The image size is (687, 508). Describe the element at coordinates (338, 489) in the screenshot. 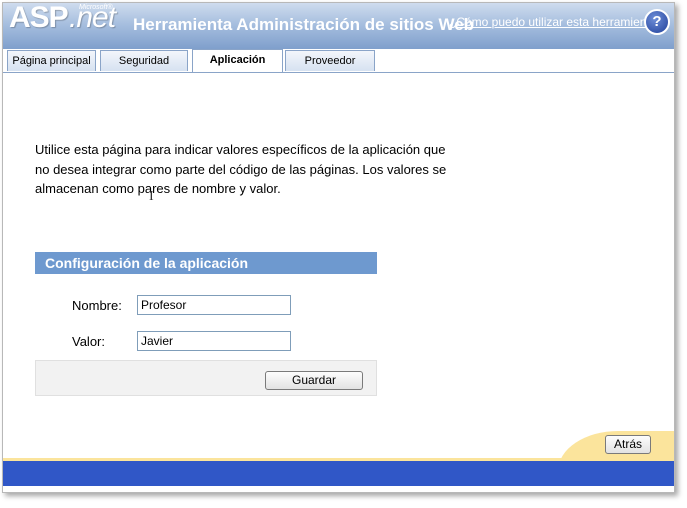

I see `footer-bottom-strip` at that location.